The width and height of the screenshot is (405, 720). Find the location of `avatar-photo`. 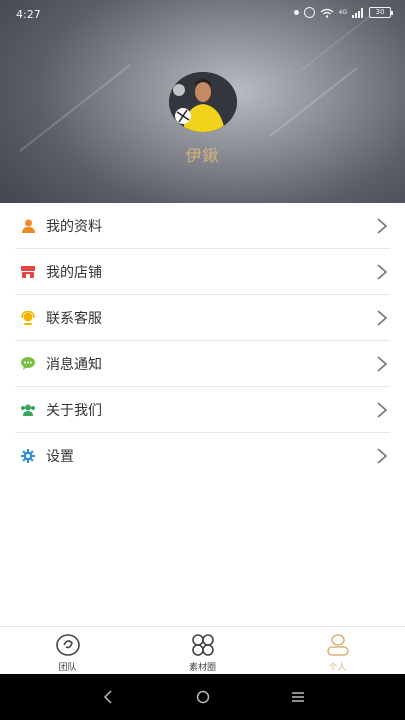

avatar-photo is located at coordinates (203, 102).